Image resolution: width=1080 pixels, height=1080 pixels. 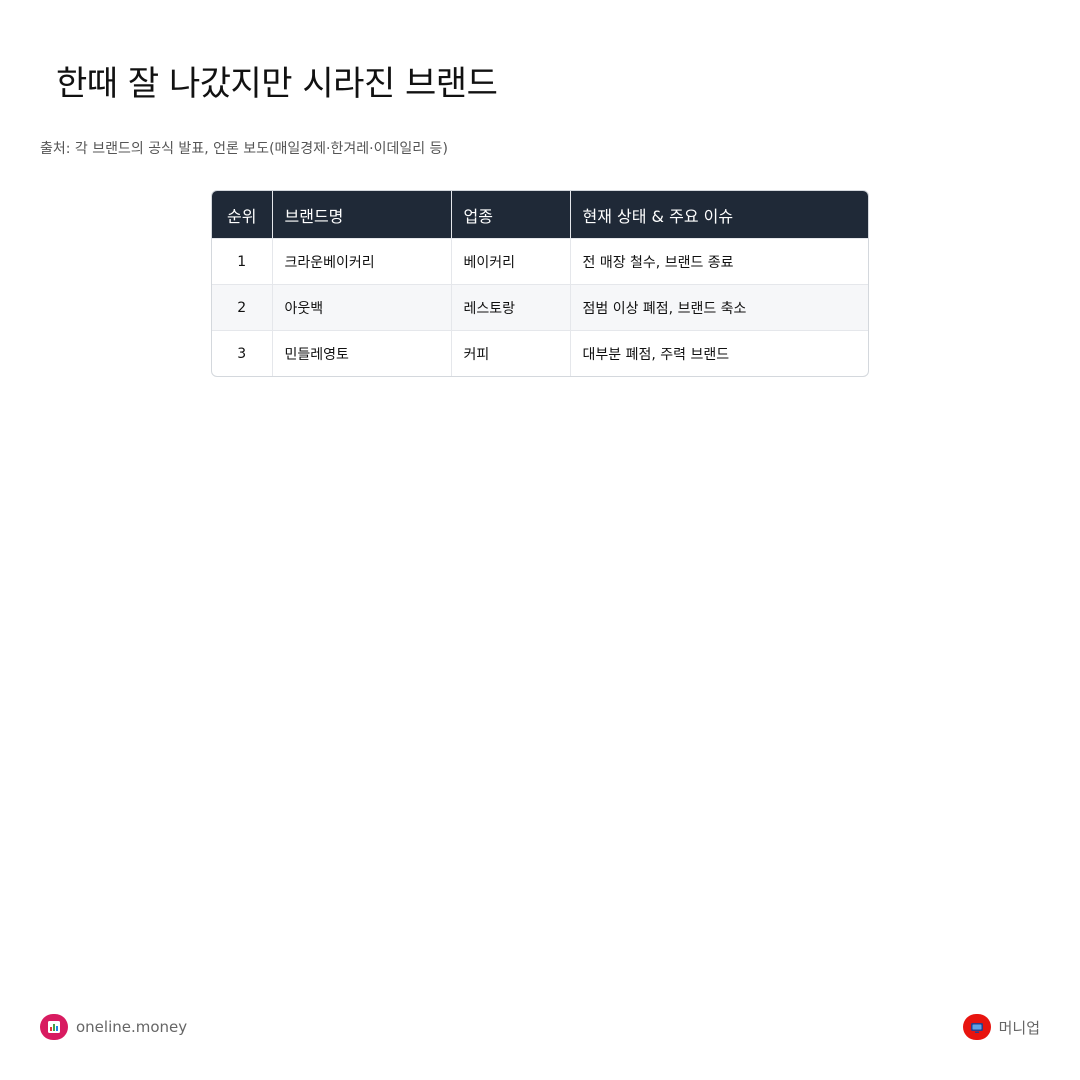 What do you see at coordinates (244, 149) in the screenshot?
I see `source-note: 출처: 각 브랜드의 공식 발표, 언론 보도(매일경제·한겨레·이데일리 등)` at bounding box center [244, 149].